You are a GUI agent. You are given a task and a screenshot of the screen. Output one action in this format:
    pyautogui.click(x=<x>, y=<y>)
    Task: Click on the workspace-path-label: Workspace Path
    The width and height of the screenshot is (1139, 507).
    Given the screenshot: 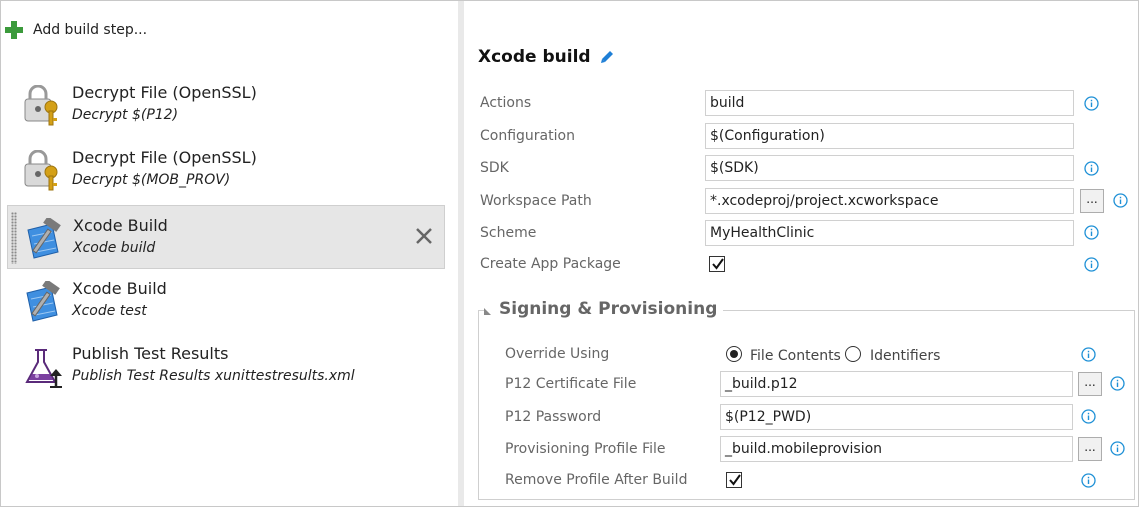 What is the action you would take?
    pyautogui.click(x=536, y=201)
    